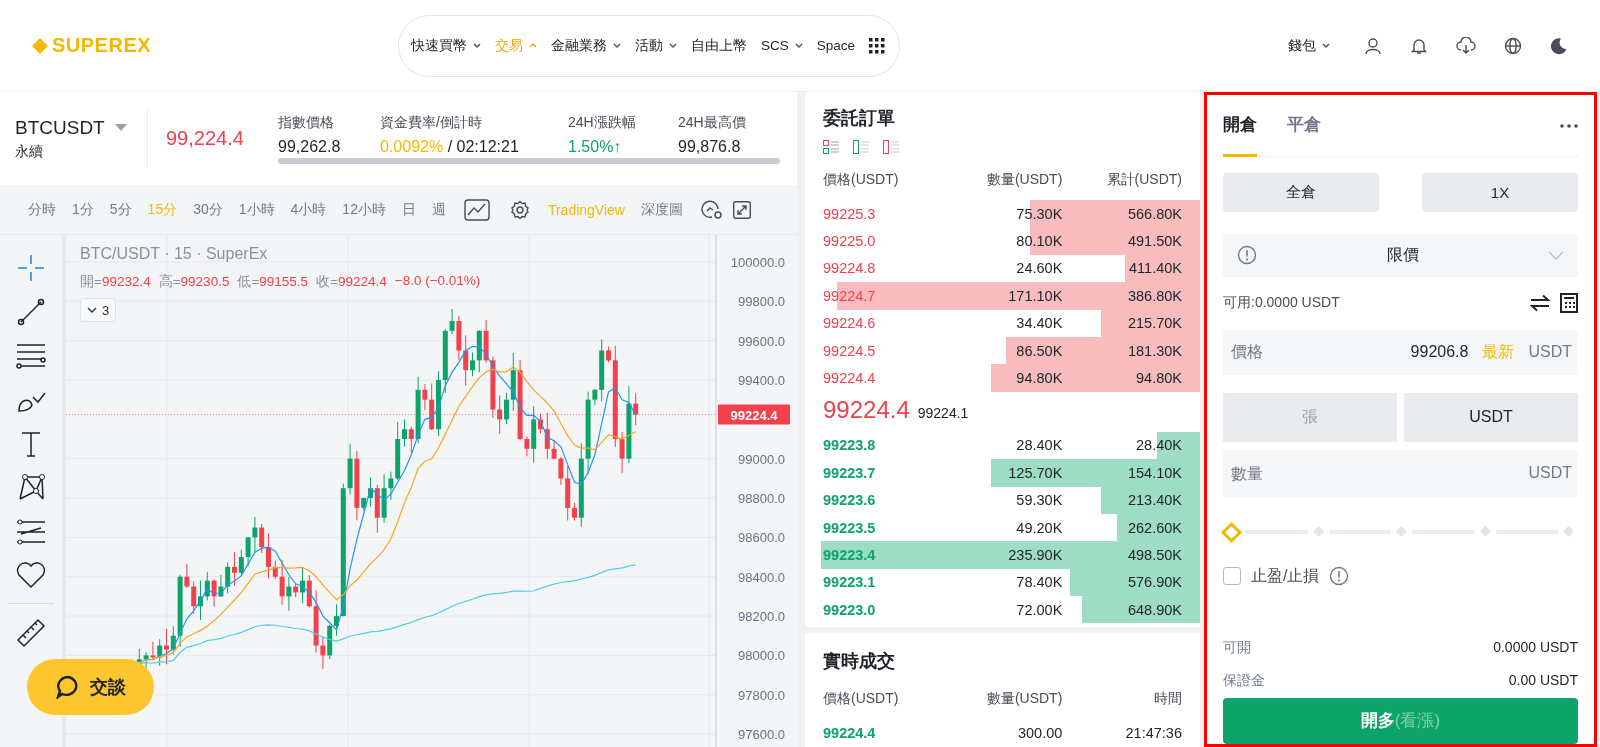 This screenshot has height=747, width=1600. Describe the element at coordinates (1002, 445) in the screenshot. I see `order-book-row: 99223.8 28.40K 28.40K` at that location.